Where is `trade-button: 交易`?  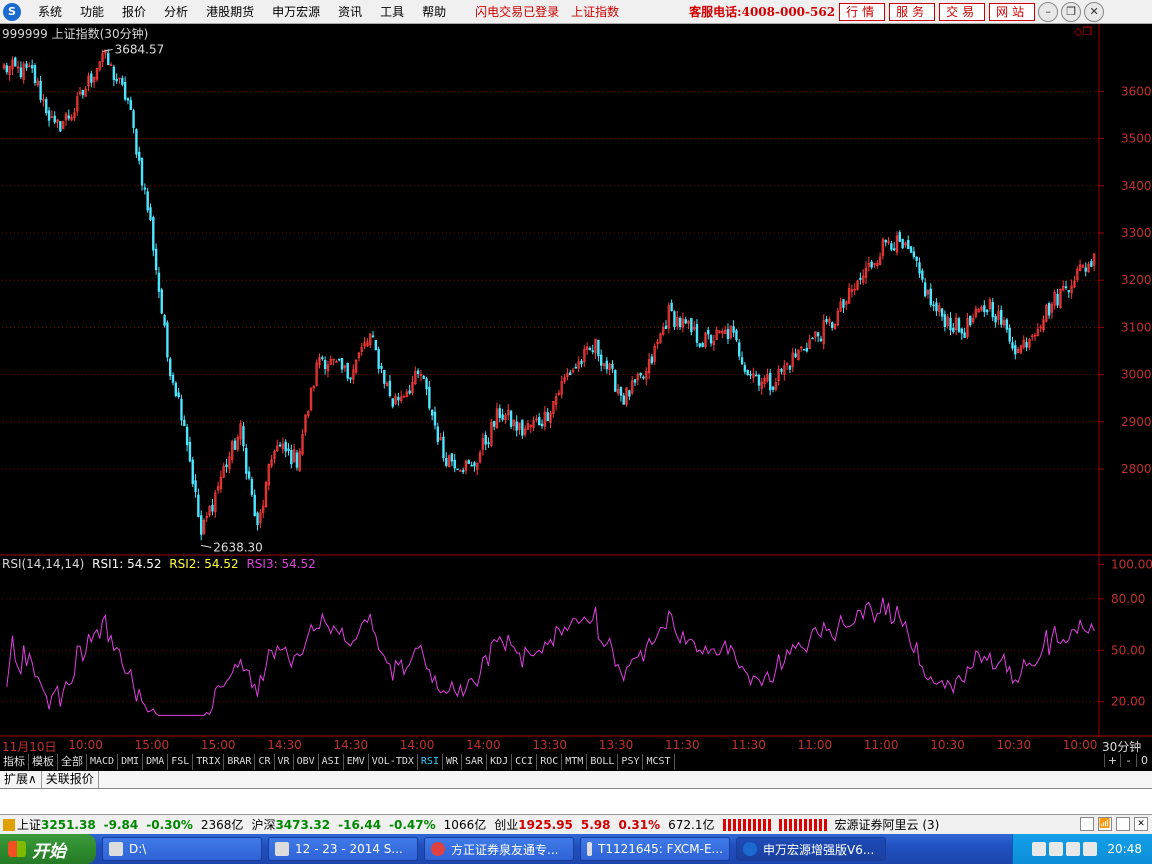
trade-button: 交易 is located at coordinates (962, 11).